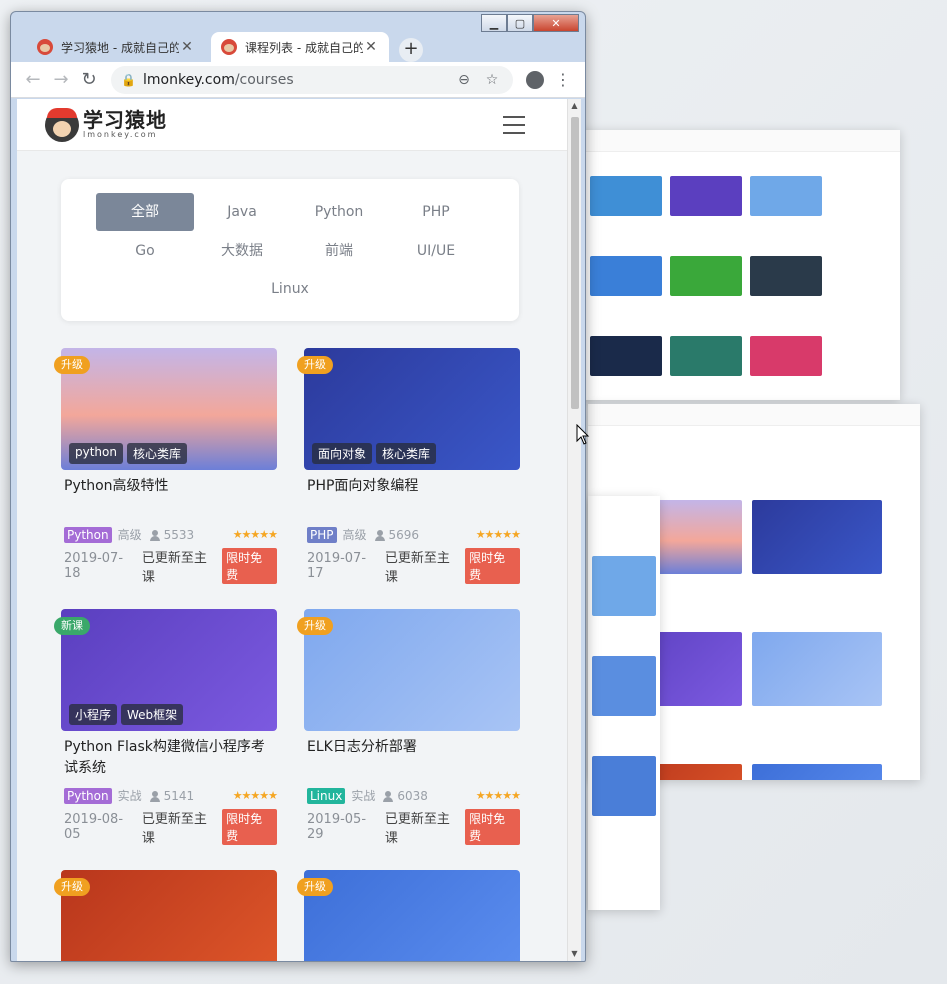 The image size is (947, 984). I want to click on zoom-icon: ⊖, so click(464, 80).